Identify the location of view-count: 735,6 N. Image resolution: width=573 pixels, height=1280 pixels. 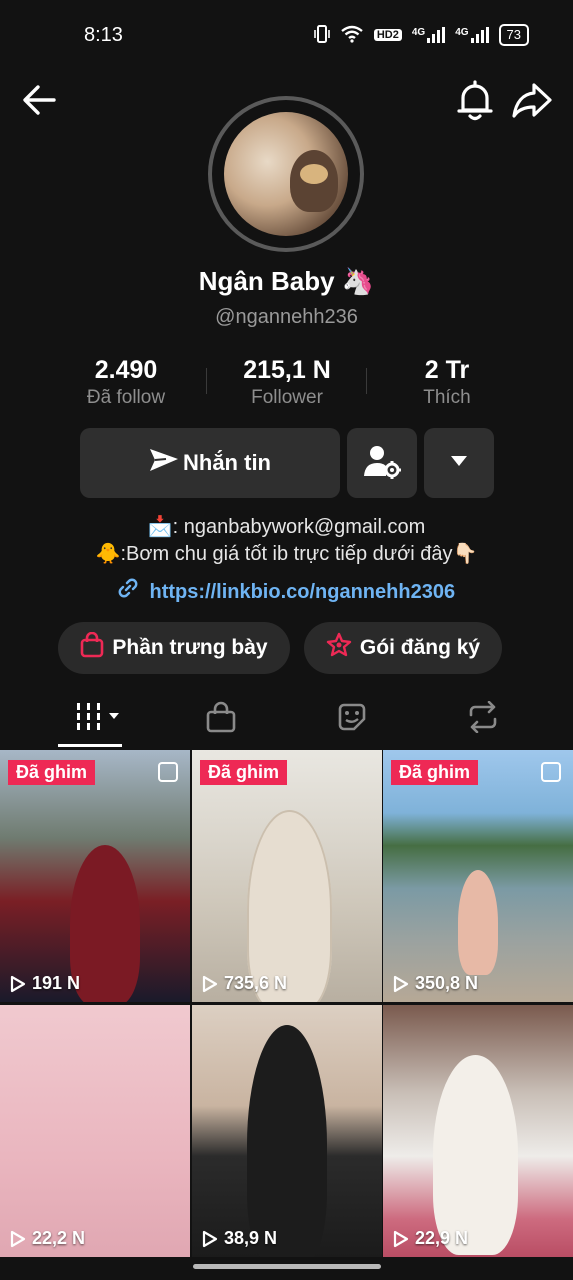
(244, 983).